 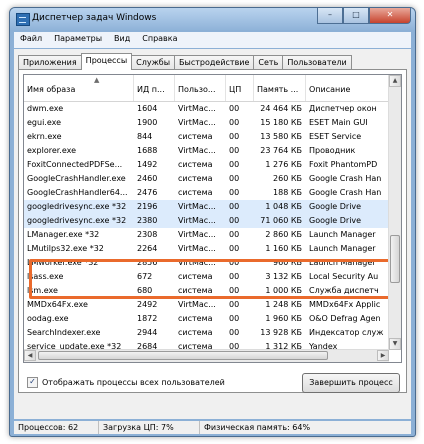 What do you see at coordinates (395, 81) in the screenshot?
I see `scroll-up-icon: ▲` at bounding box center [395, 81].